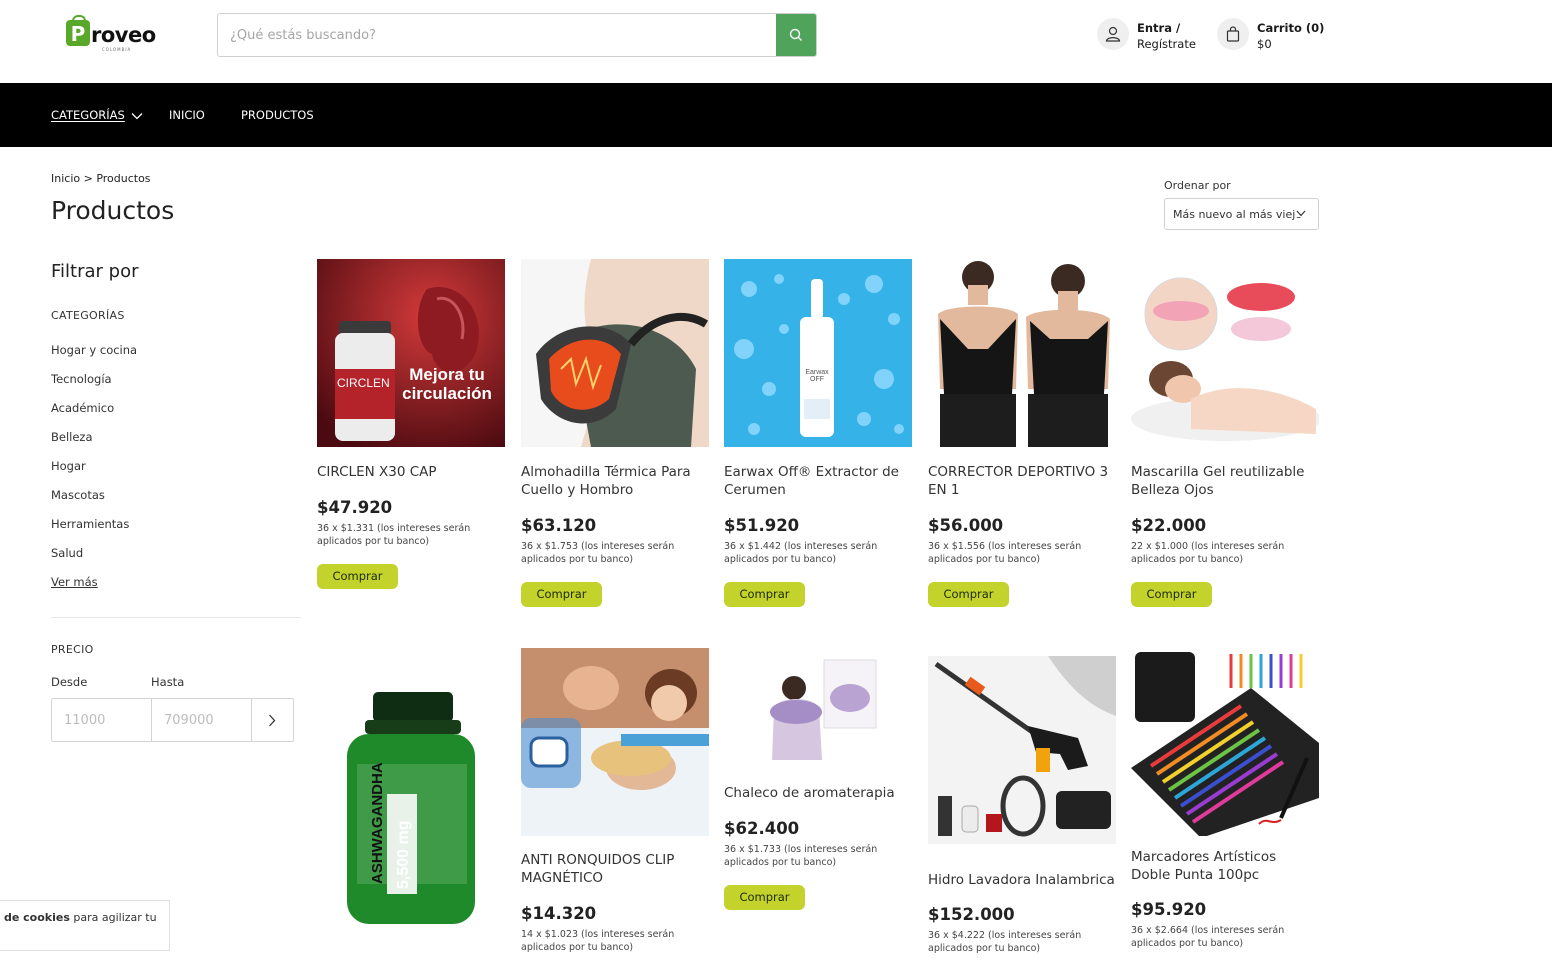 The height and width of the screenshot is (962, 1552). Describe the element at coordinates (1225, 866) in the screenshot. I see `product-name: Marcadores Artísticos Doble Punta 100pc` at that location.